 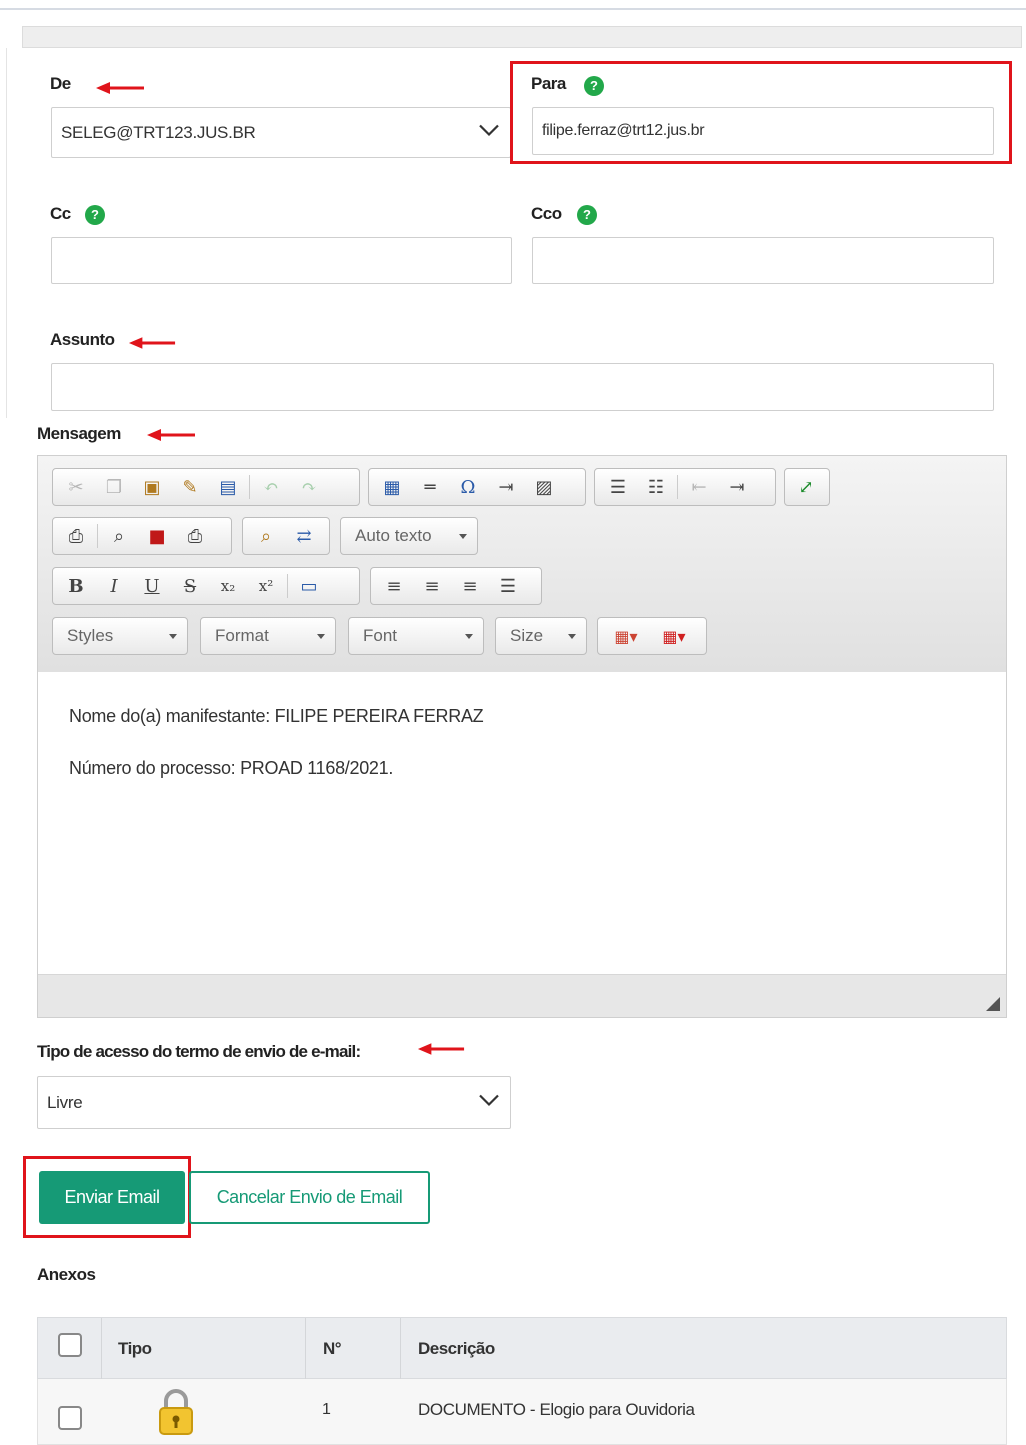 I want to click on auto-text-combo: Auto texto, so click(x=409, y=536).